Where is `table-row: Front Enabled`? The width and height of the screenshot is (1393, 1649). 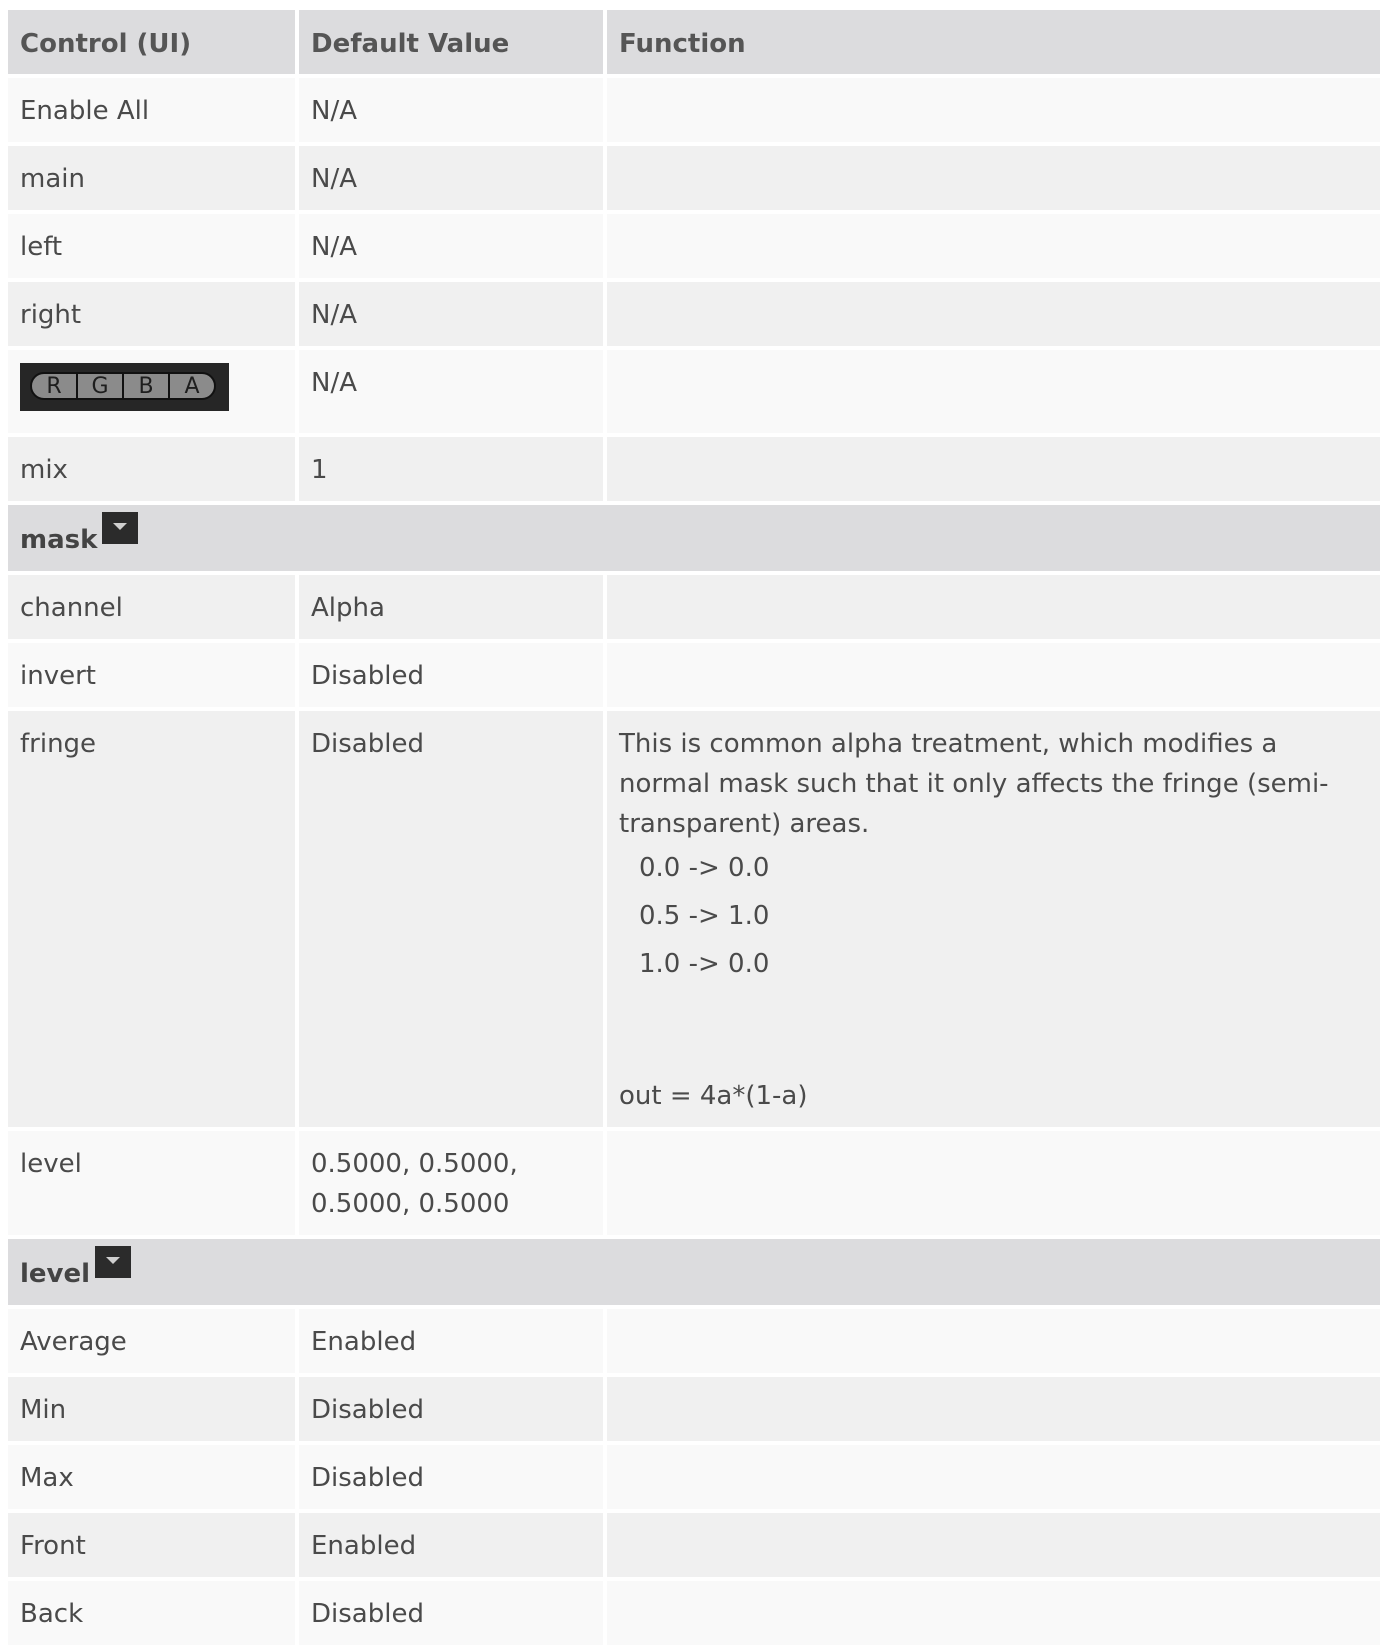
table-row: Front Enabled is located at coordinates (694, 1545).